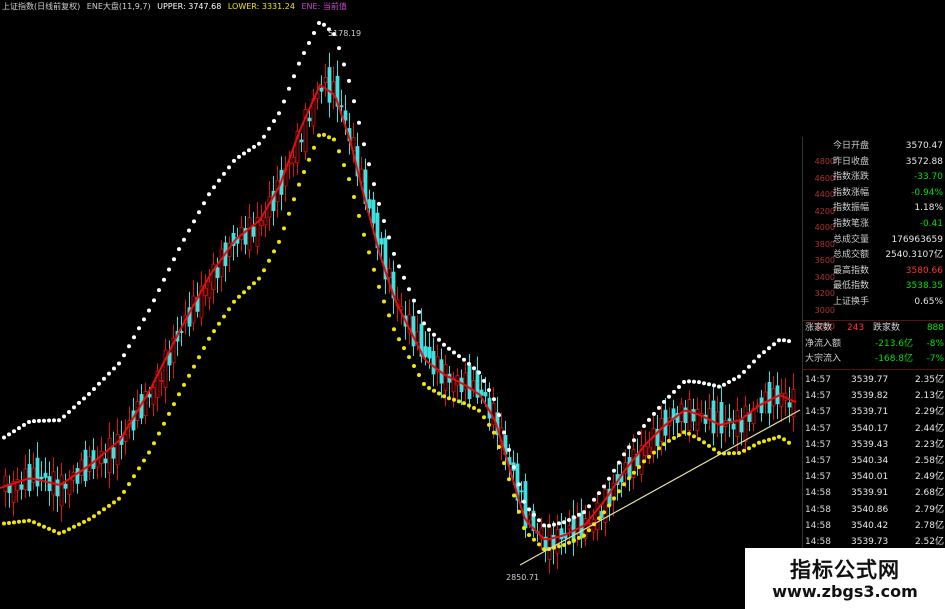  Describe the element at coordinates (823, 359) in the screenshot. I see `flow-label: 大宗流入` at that location.